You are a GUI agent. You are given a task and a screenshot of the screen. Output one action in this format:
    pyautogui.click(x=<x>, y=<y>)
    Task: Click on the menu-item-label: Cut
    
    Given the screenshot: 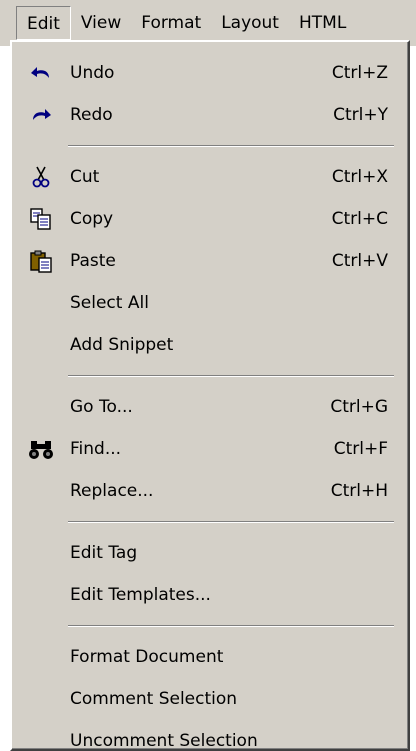 What is the action you would take?
    pyautogui.click(x=85, y=177)
    